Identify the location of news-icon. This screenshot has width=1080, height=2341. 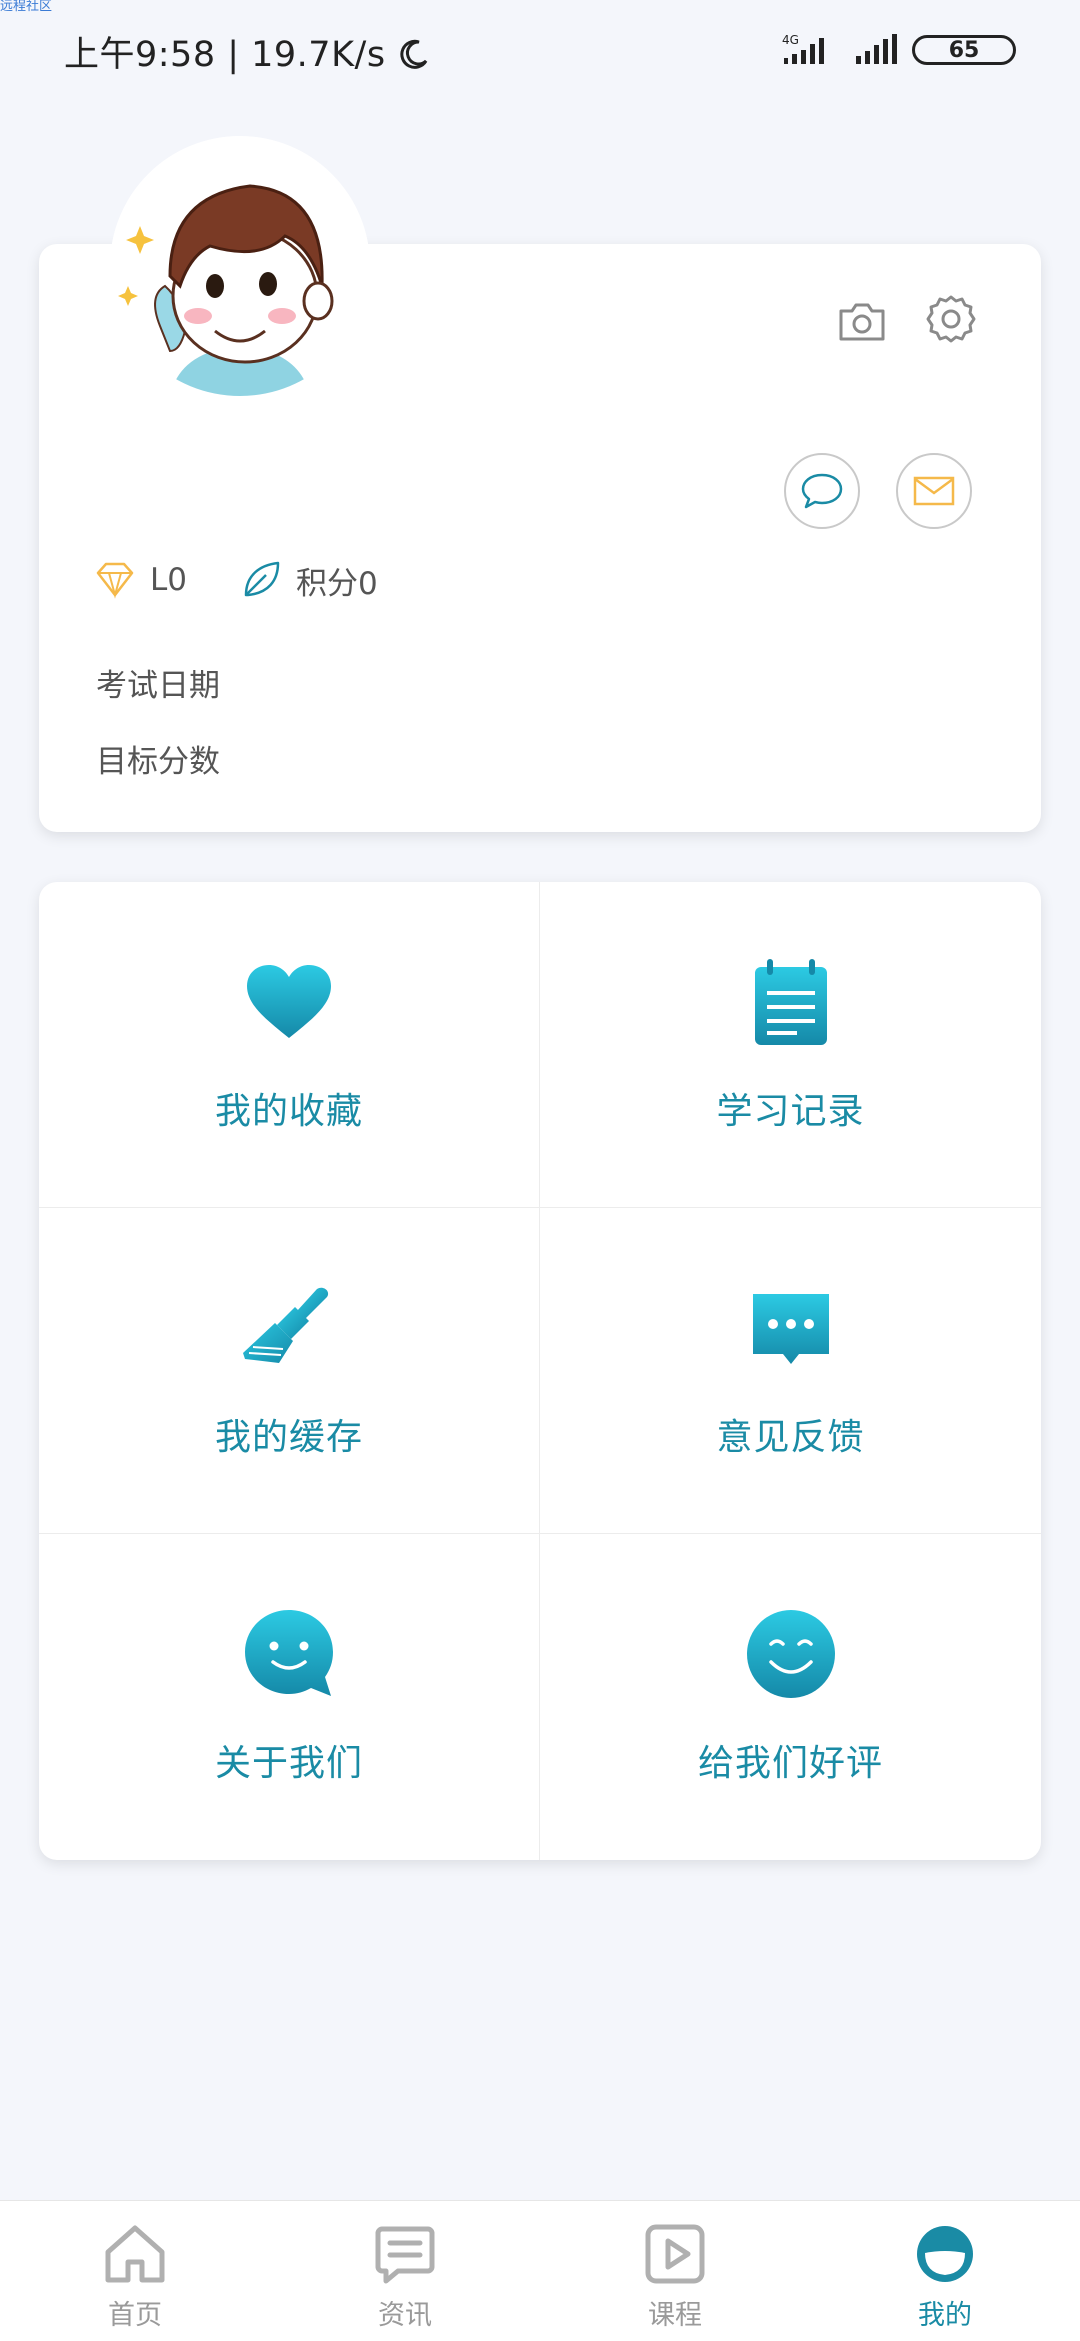
(405, 2254).